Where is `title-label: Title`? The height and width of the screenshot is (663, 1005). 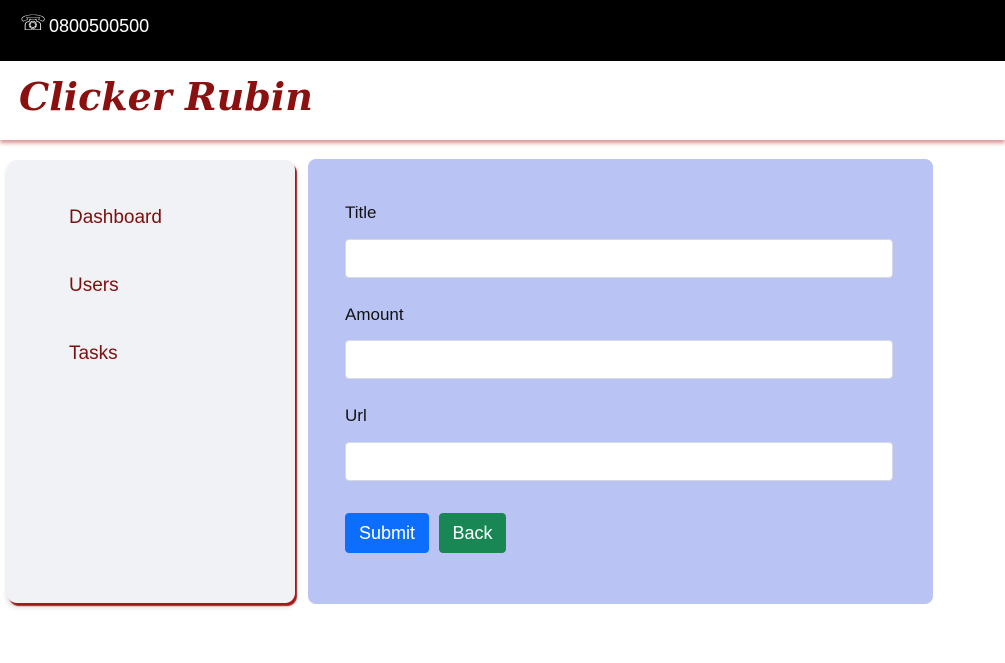
title-label: Title is located at coordinates (361, 212).